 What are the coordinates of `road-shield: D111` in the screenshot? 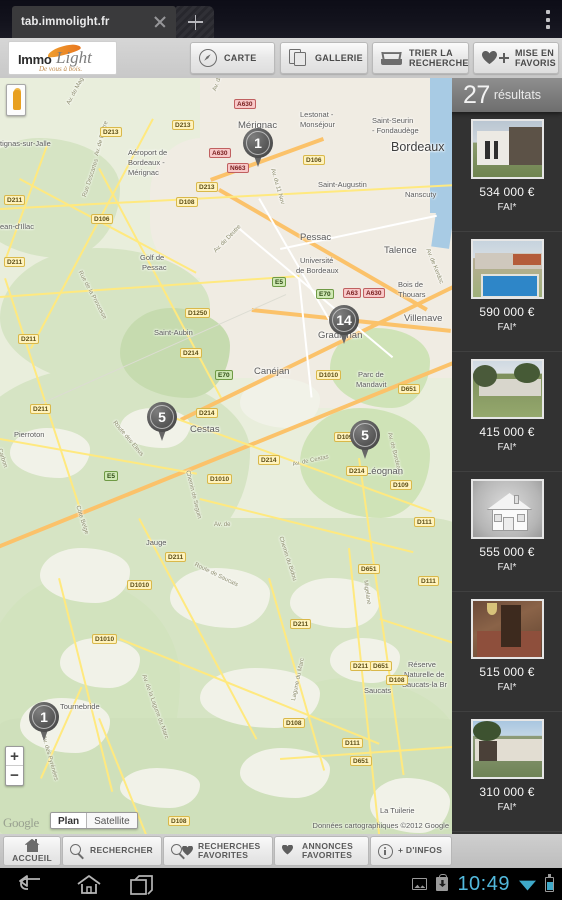 It's located at (352, 743).